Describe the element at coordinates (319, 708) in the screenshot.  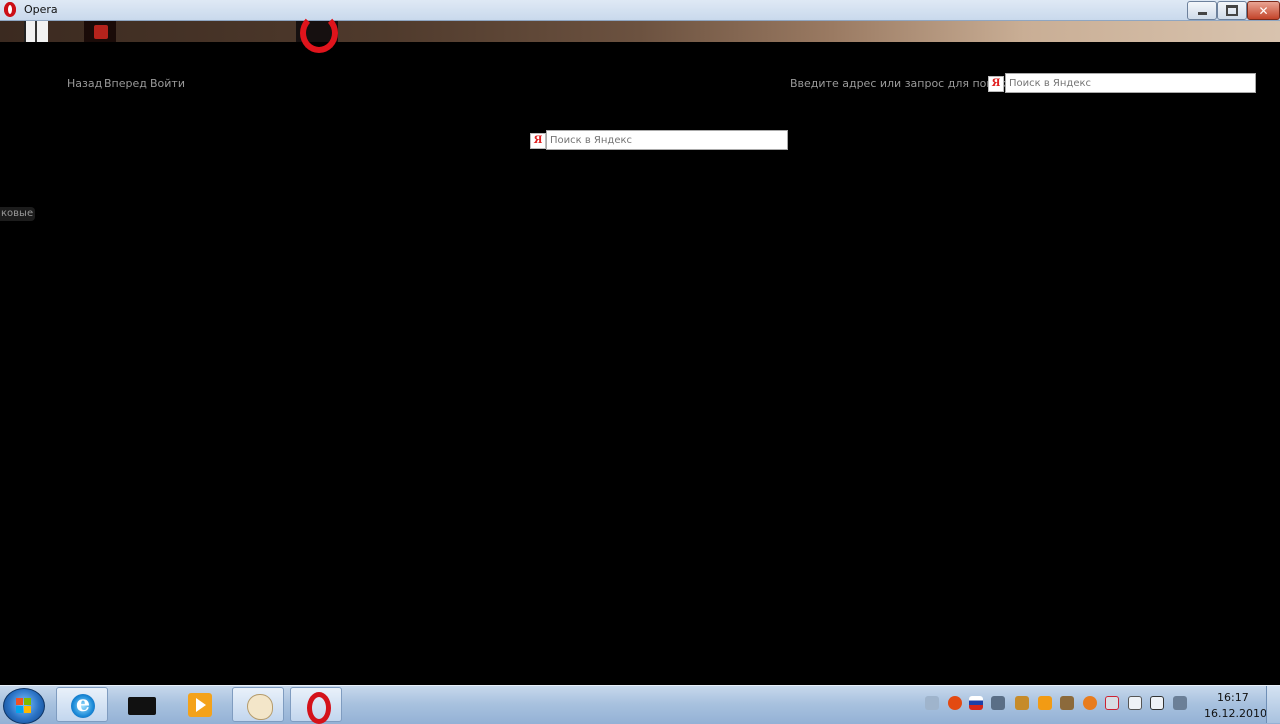
I see `opera-taskbar-icon` at that location.